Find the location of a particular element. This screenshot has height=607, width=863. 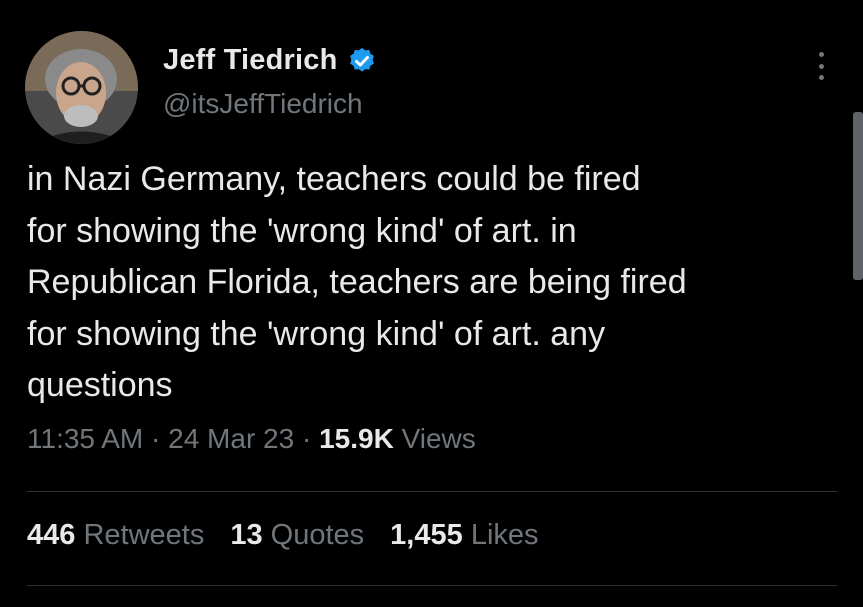

author-display-name: Jeff Tiedrich is located at coordinates (250, 60).